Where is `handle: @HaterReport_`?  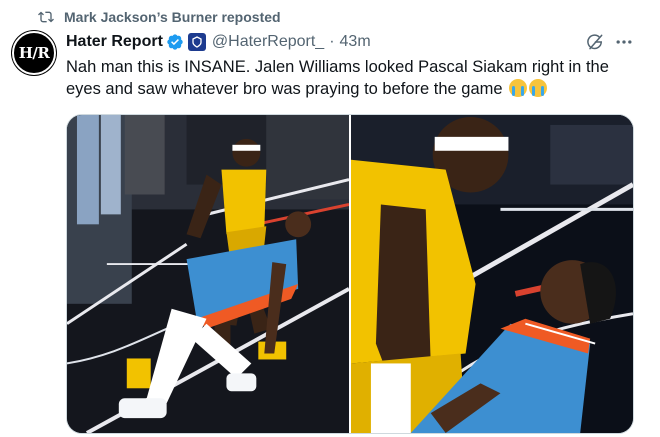 handle: @HaterReport_ is located at coordinates (268, 42).